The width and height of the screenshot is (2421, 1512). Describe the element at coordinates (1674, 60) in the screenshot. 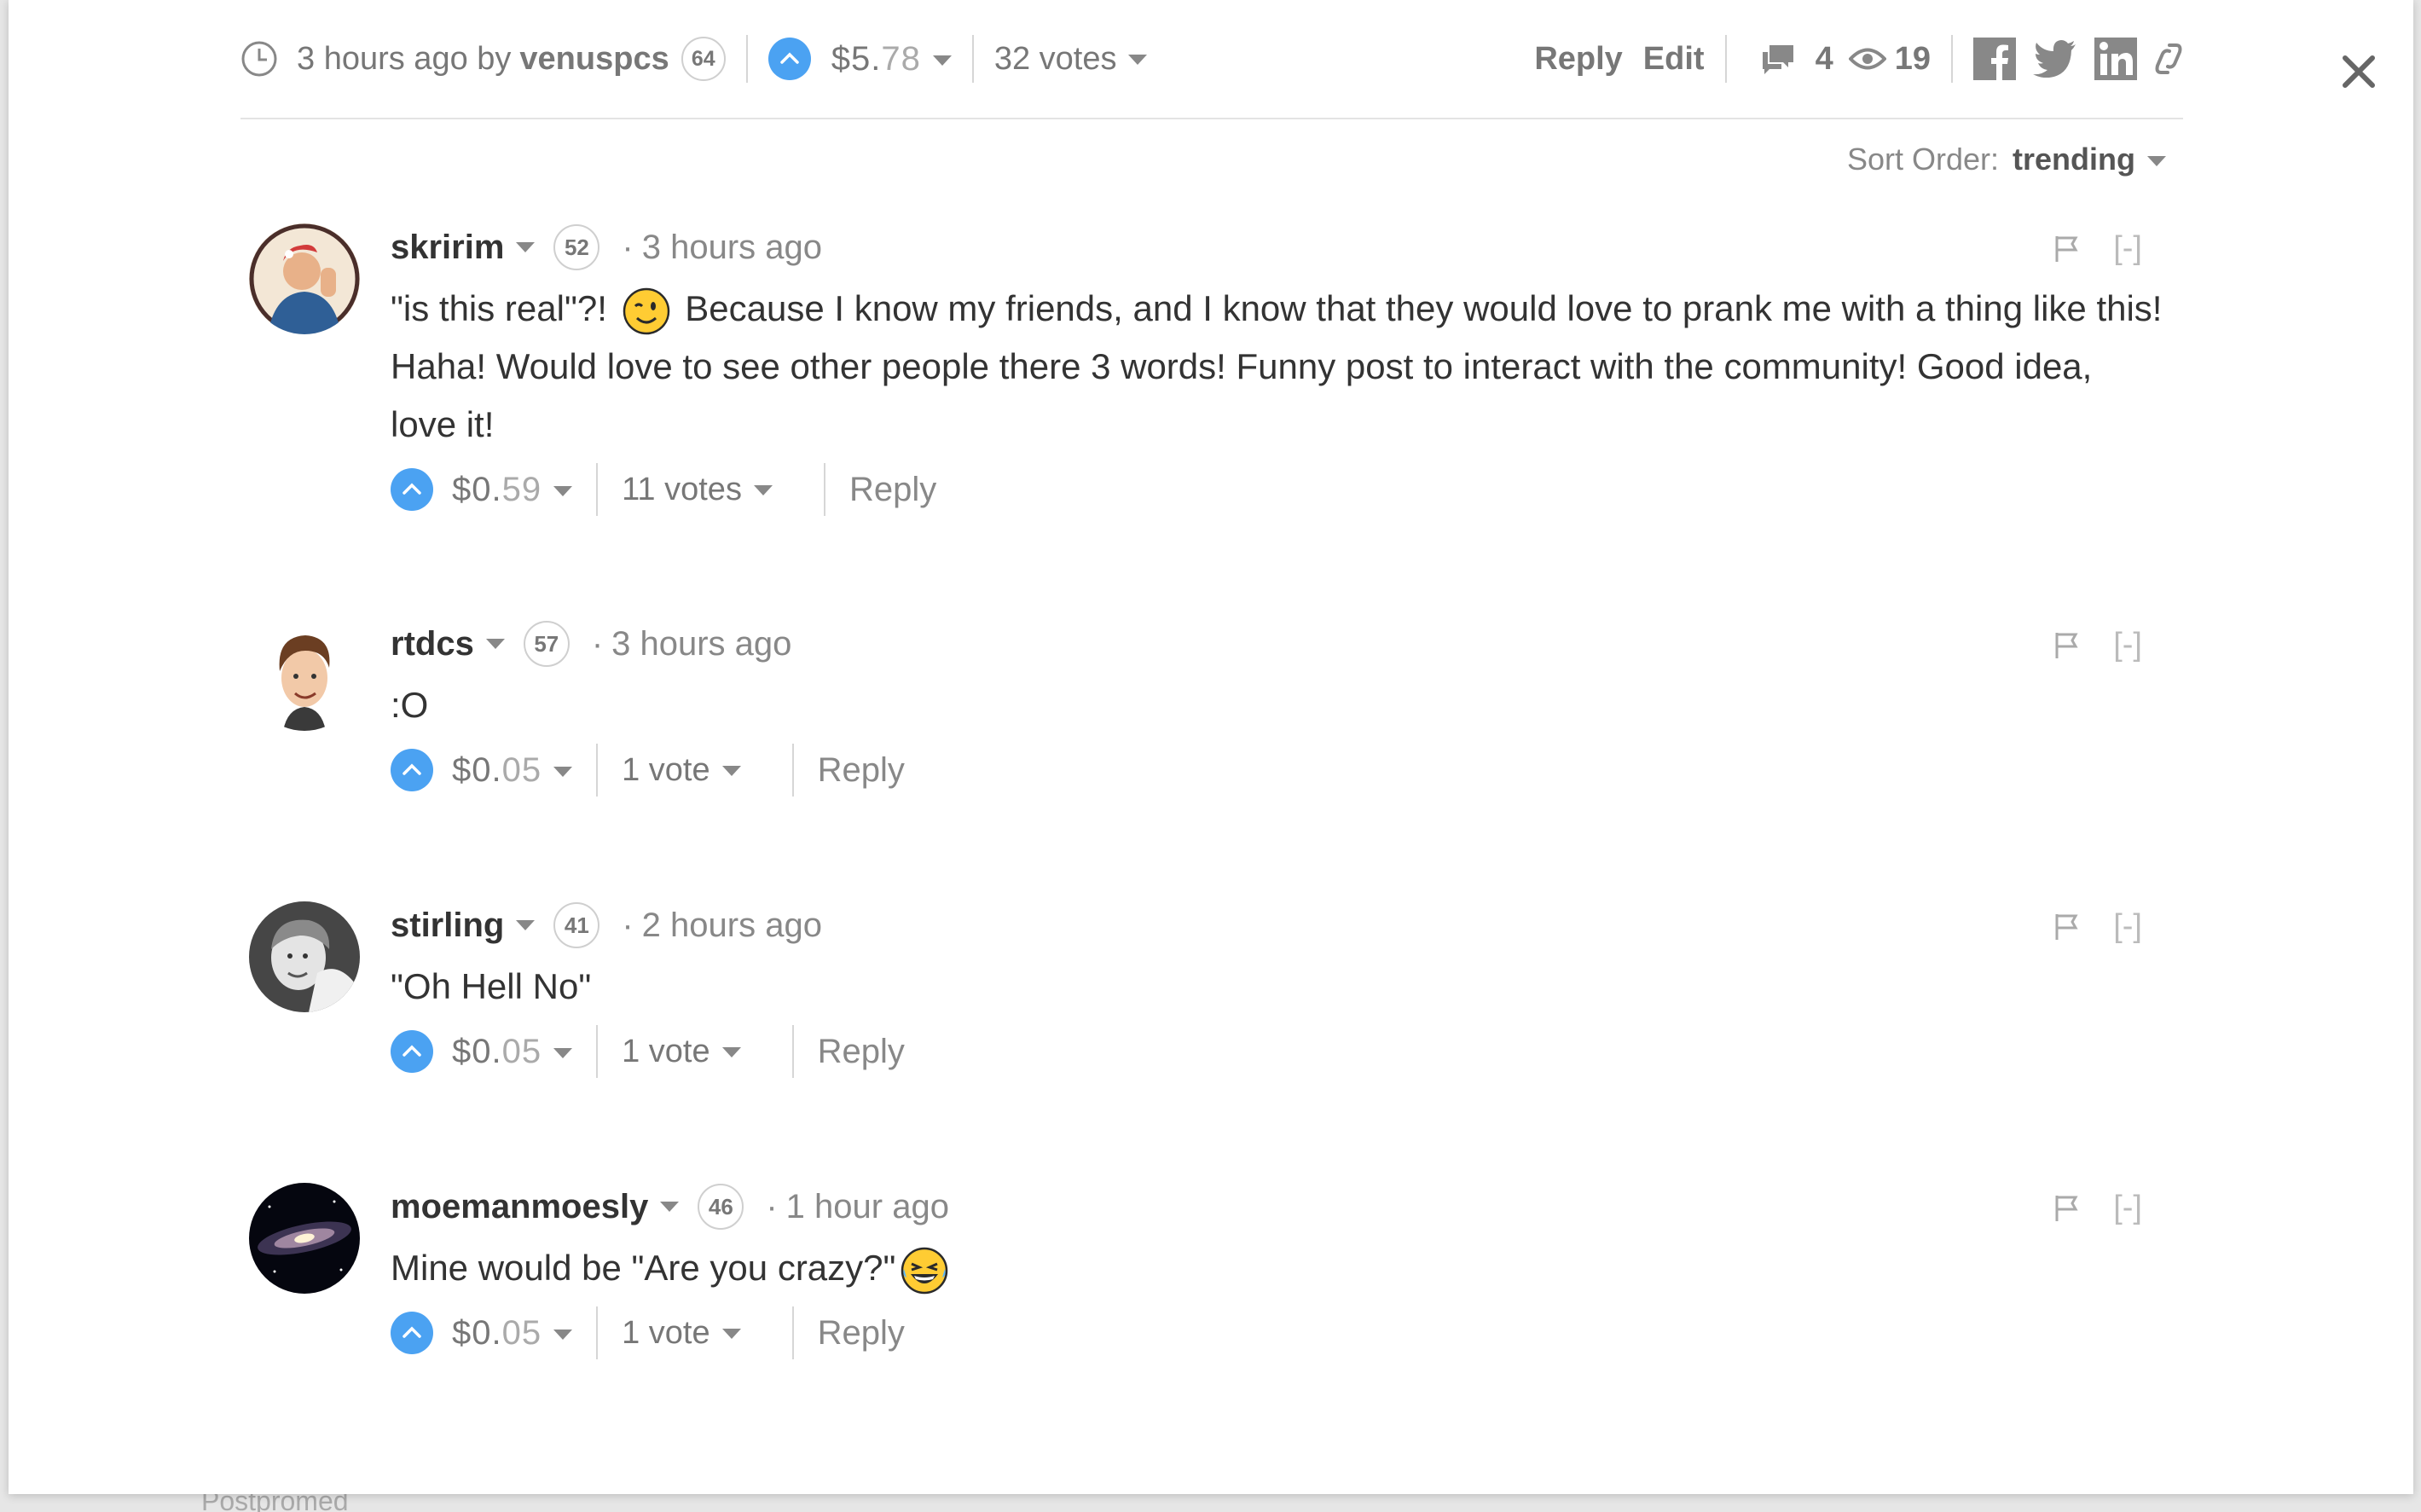

I see `post-edit-link: Edit` at that location.